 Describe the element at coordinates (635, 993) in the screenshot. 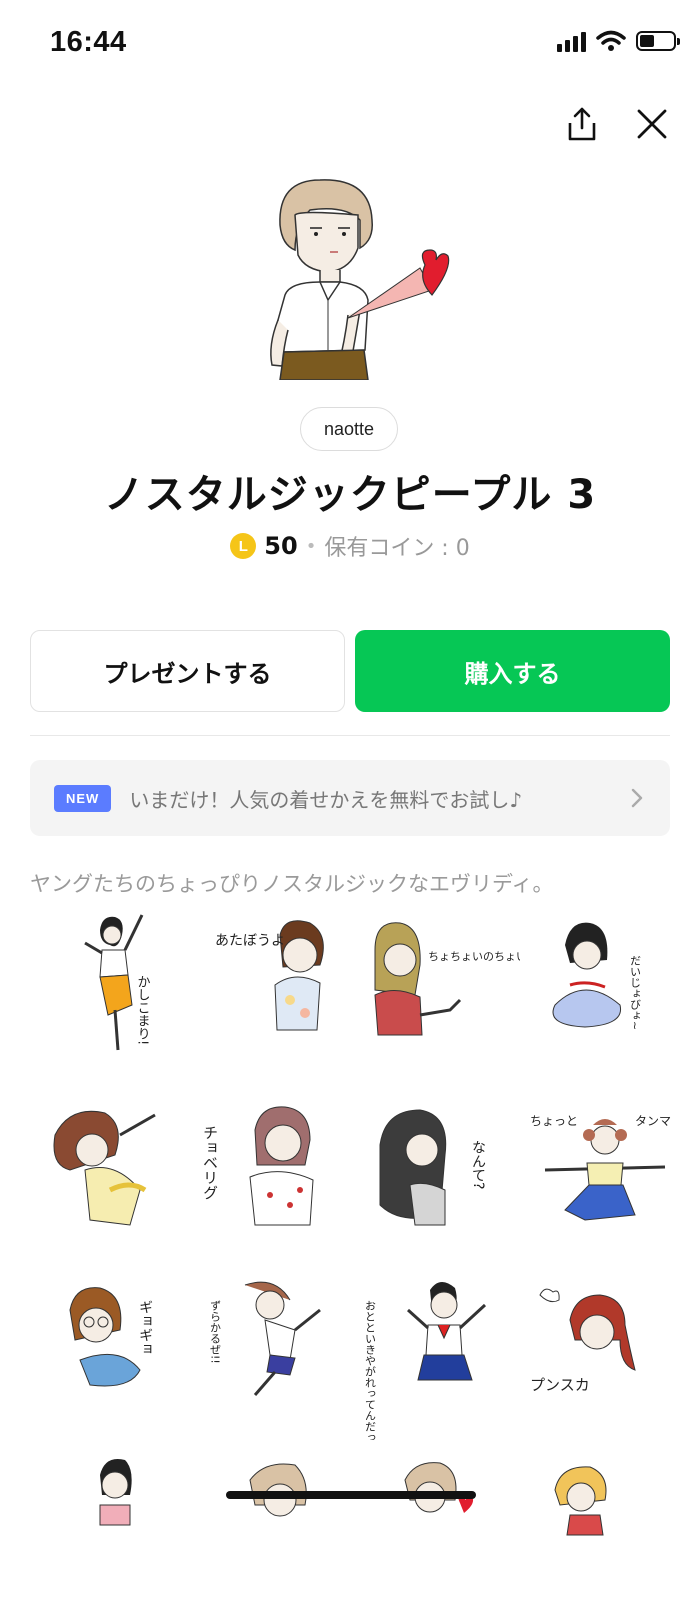

I see `sticker-caption: だいじょびょ~` at that location.